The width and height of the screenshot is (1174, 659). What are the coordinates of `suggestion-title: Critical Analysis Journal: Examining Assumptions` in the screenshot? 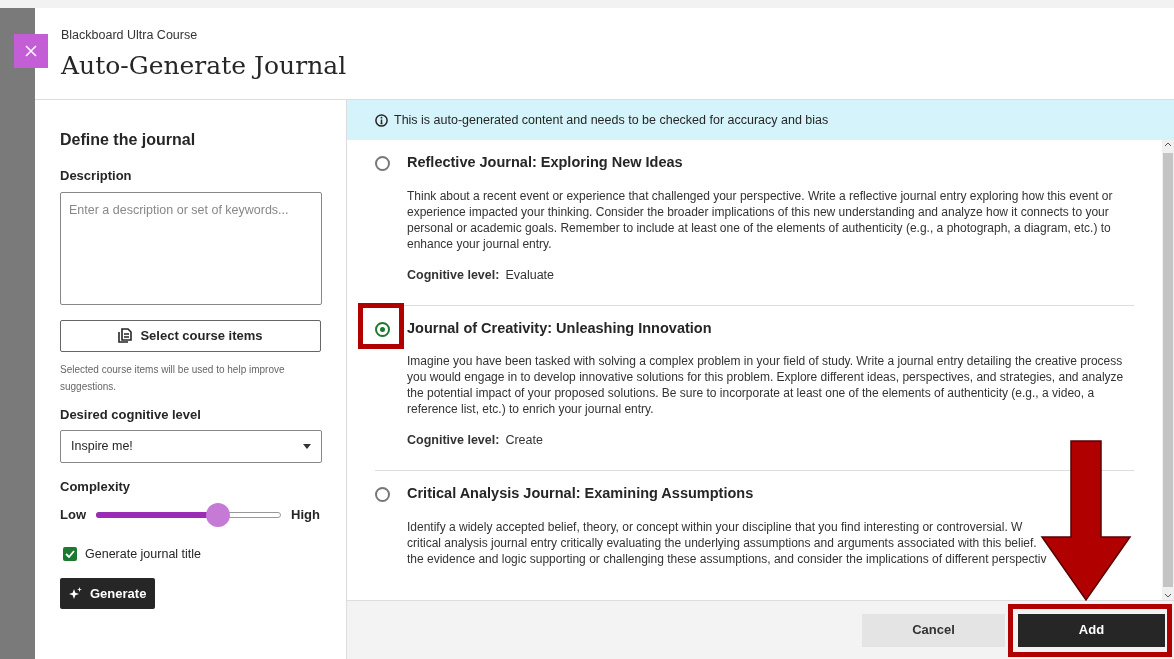 It's located at (581, 493).